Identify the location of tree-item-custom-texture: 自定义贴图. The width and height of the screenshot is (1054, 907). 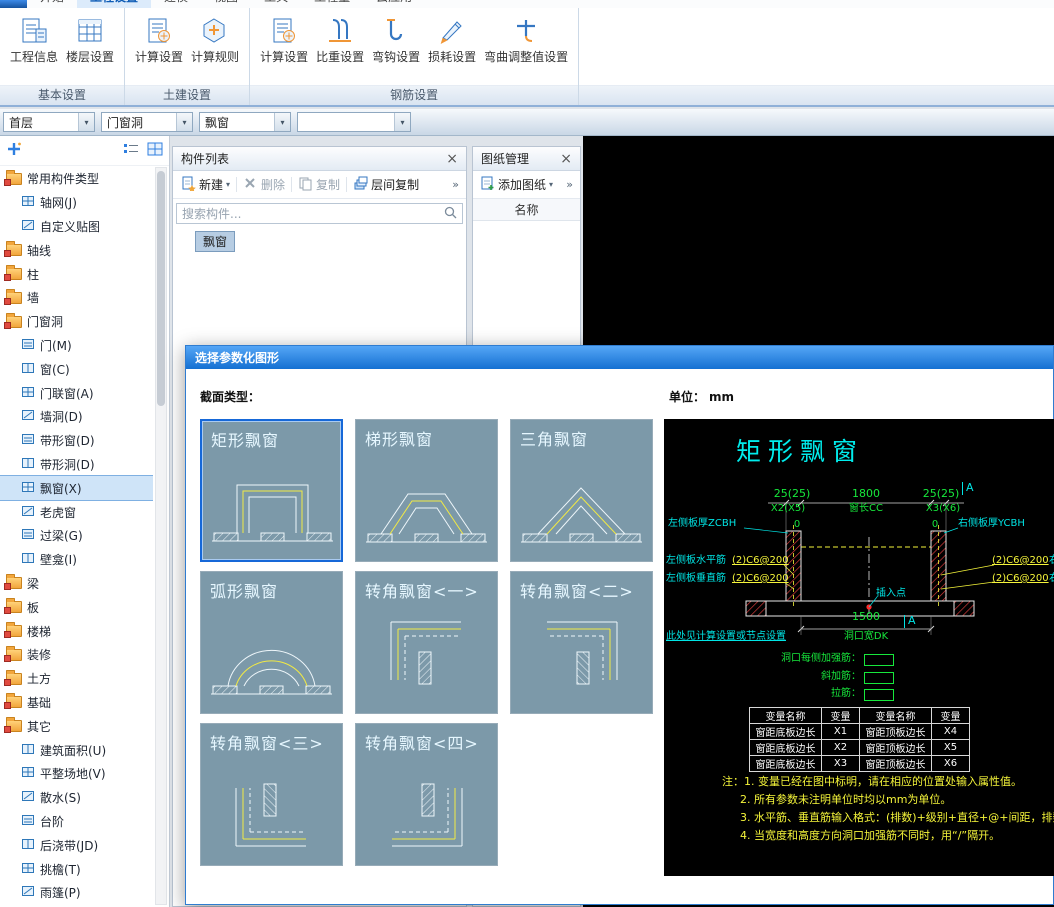
(76, 227).